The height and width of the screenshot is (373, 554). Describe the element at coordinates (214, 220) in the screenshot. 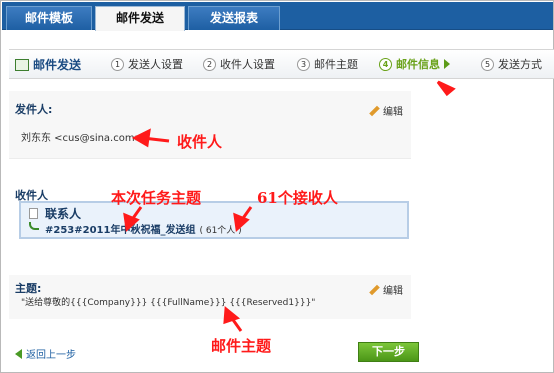

I see `recipient-group-box: 联系人 #253#2011年中秋祝福_发送组( 61个人 )` at that location.